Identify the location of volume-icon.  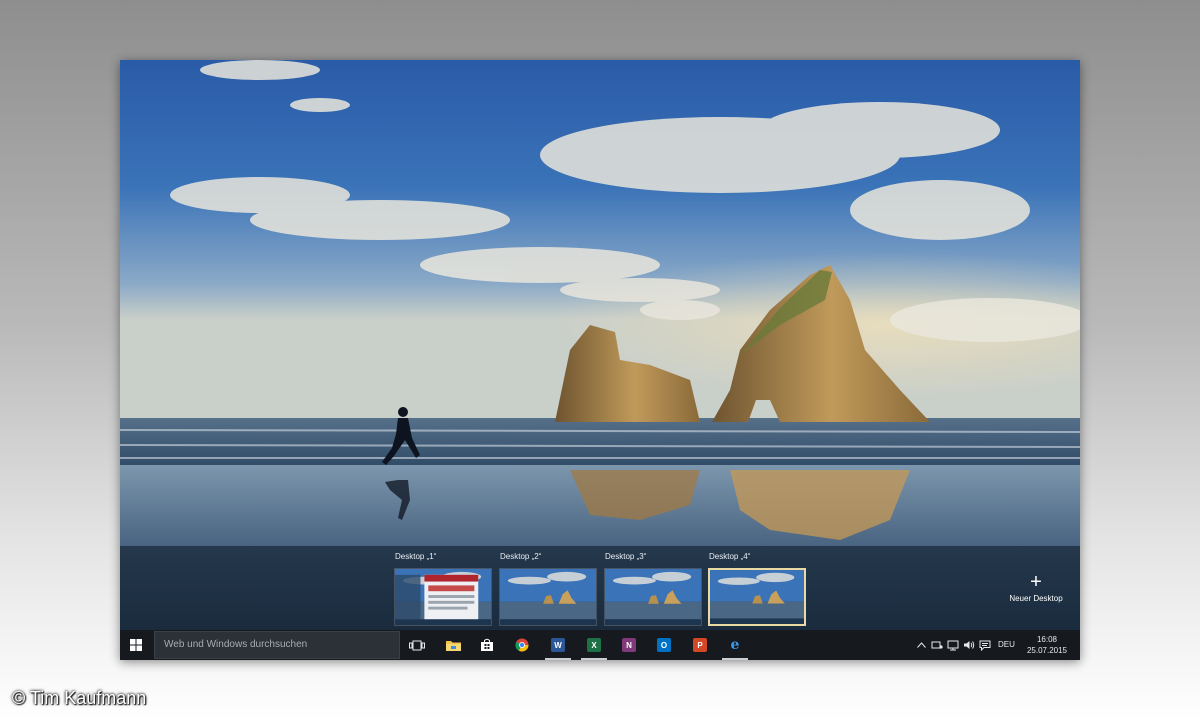
(969, 645).